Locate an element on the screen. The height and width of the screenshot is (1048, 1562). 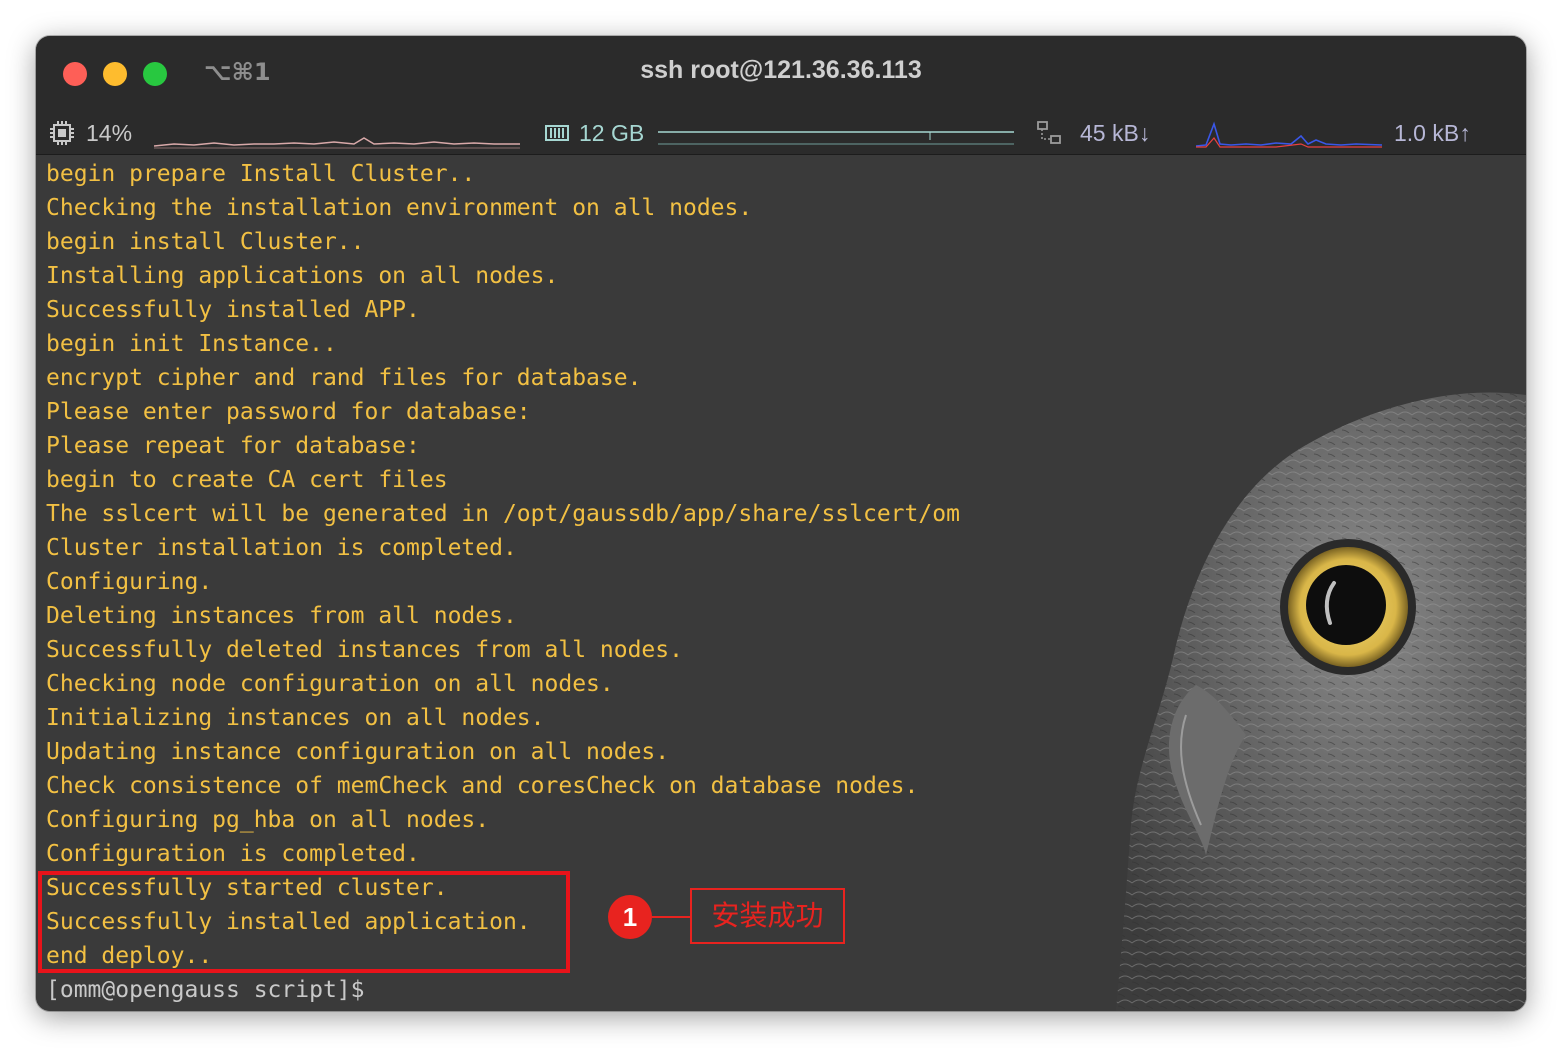
status-bar: 14% 12 GB 45 kB↓ 1.0 kB↑ is located at coordinates (781, 133).